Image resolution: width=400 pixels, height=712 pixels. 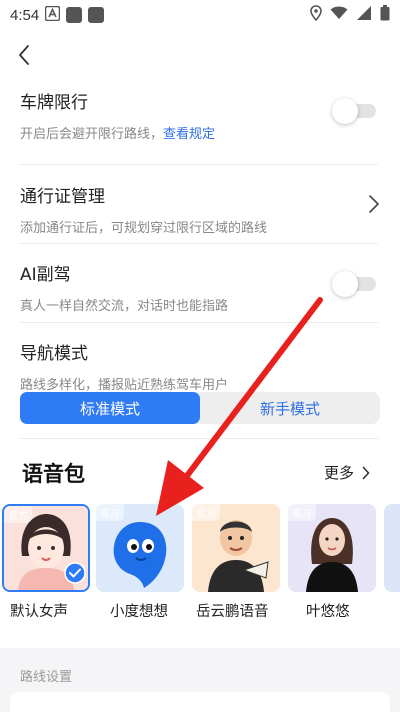 I want to click on plate-restriction-row: 车牌限行 开启后会避开限行路线，查看规定, so click(x=200, y=115).